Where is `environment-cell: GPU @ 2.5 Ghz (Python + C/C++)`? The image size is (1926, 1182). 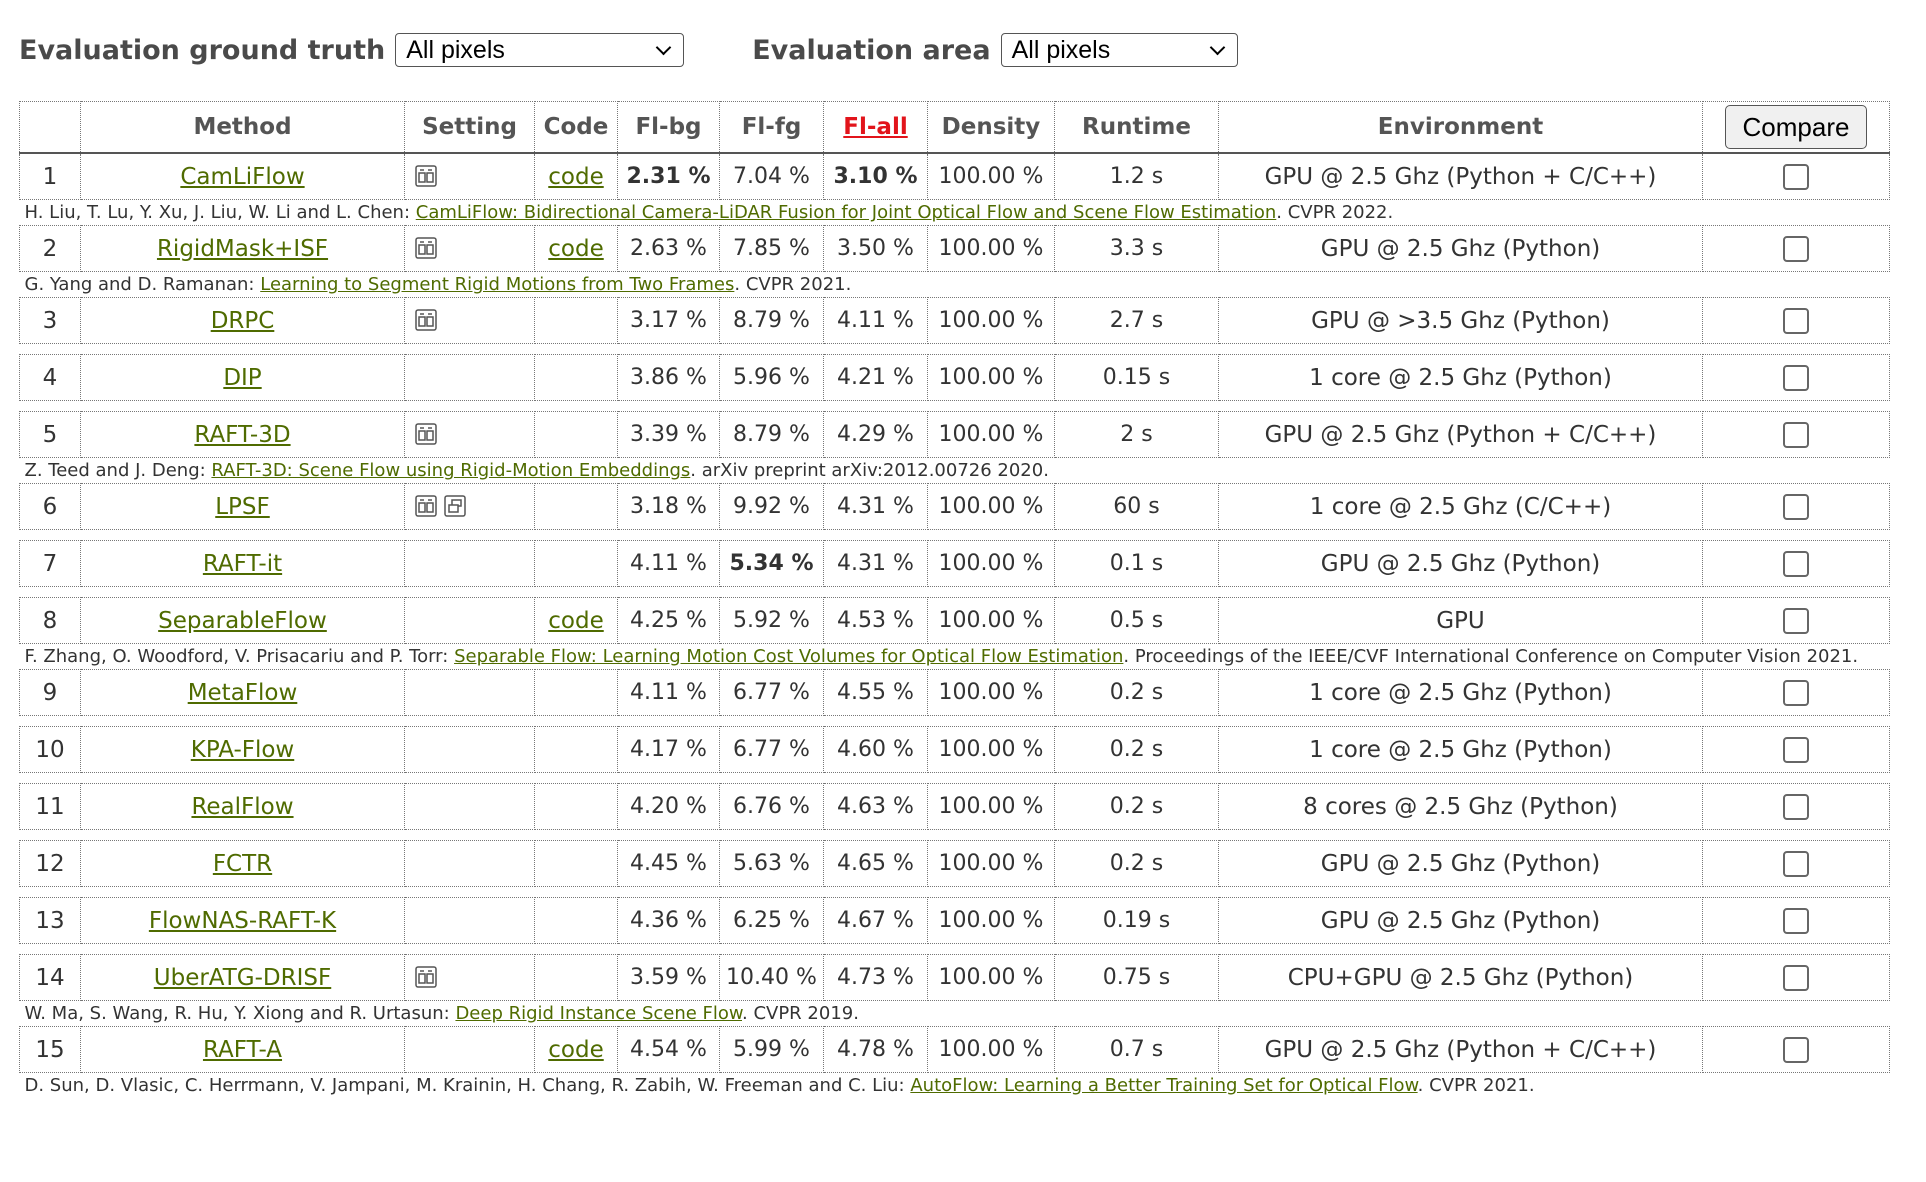 environment-cell: GPU @ 2.5 Ghz (Python + C/C++) is located at coordinates (1460, 176).